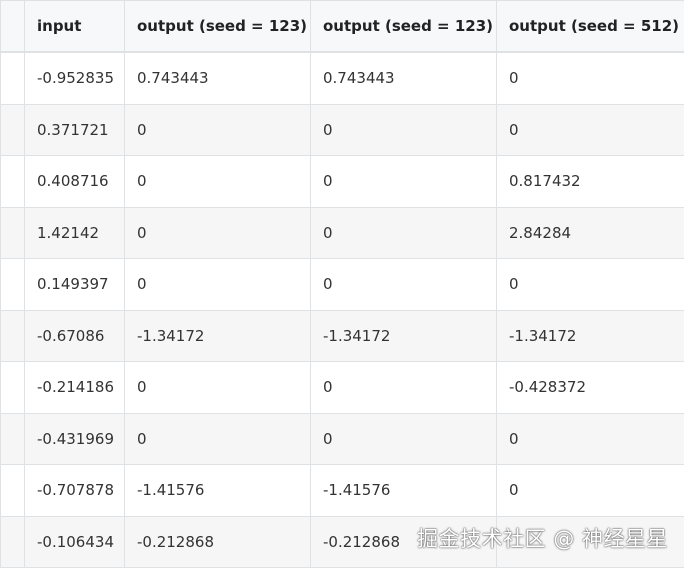 The width and height of the screenshot is (684, 568). I want to click on table-row: -0.707878-1.41576-1.415760, so click(342, 491).